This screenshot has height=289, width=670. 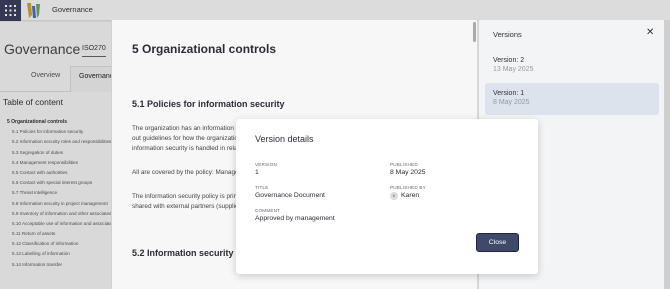 I want to click on section-heading: 5.1 Policies for information security, so click(x=208, y=104).